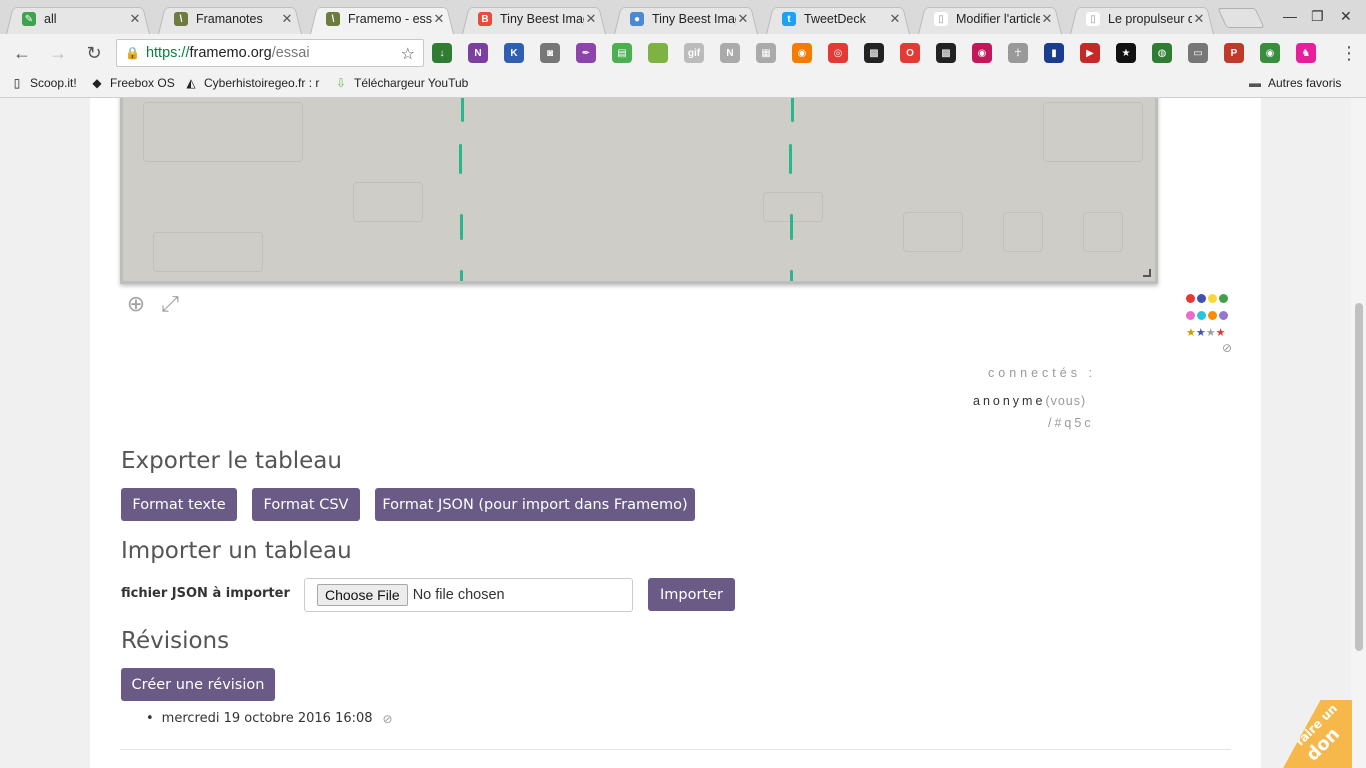 This screenshot has height=768, width=1366. What do you see at coordinates (362, 595) in the screenshot?
I see `choose-file-button: Choose File` at bounding box center [362, 595].